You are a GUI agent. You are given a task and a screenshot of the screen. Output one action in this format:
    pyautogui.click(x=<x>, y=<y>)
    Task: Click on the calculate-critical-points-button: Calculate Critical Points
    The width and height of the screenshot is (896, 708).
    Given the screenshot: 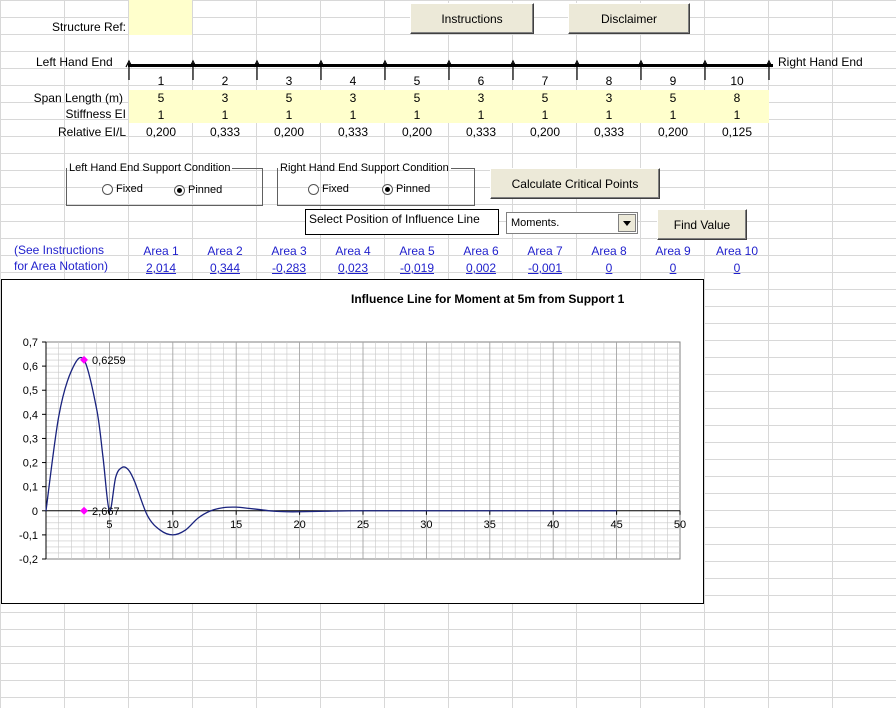 What is the action you would take?
    pyautogui.click(x=575, y=183)
    